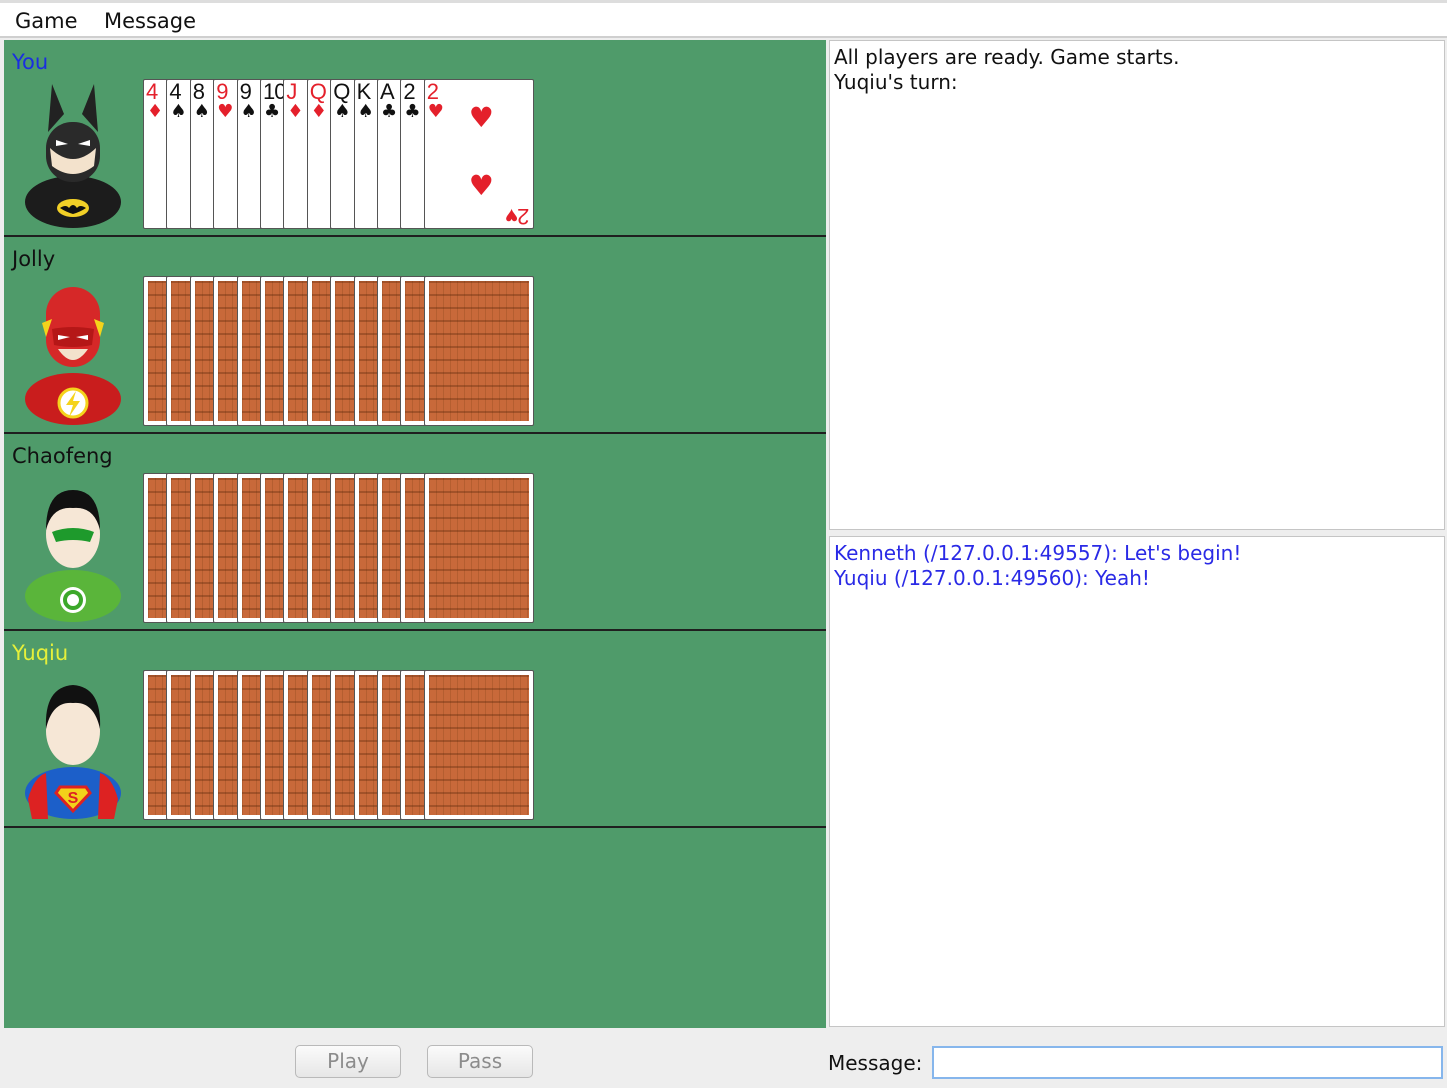  What do you see at coordinates (40, 653) in the screenshot?
I see `player-name: Yuqiu` at bounding box center [40, 653].